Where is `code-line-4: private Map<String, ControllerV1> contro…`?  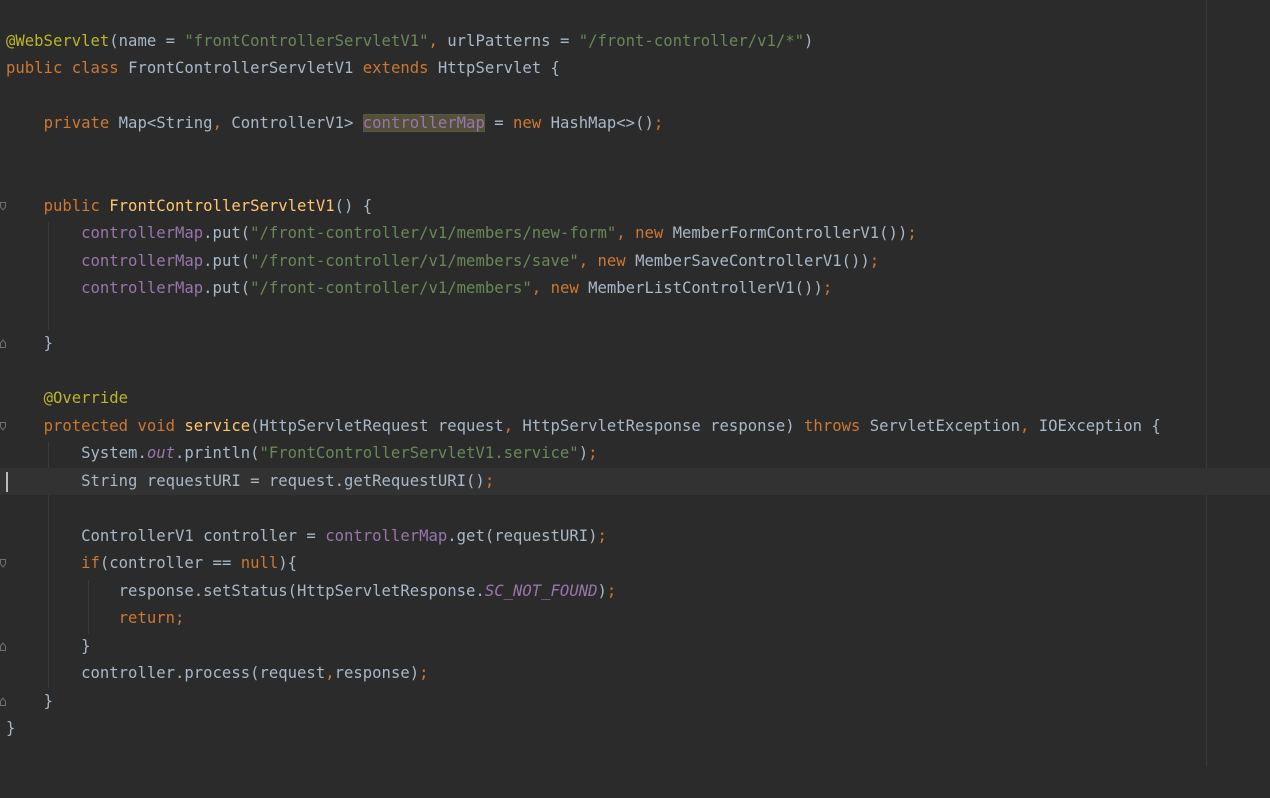 code-line-4: private Map<String, ControllerV1> contro… is located at coordinates (635, 124).